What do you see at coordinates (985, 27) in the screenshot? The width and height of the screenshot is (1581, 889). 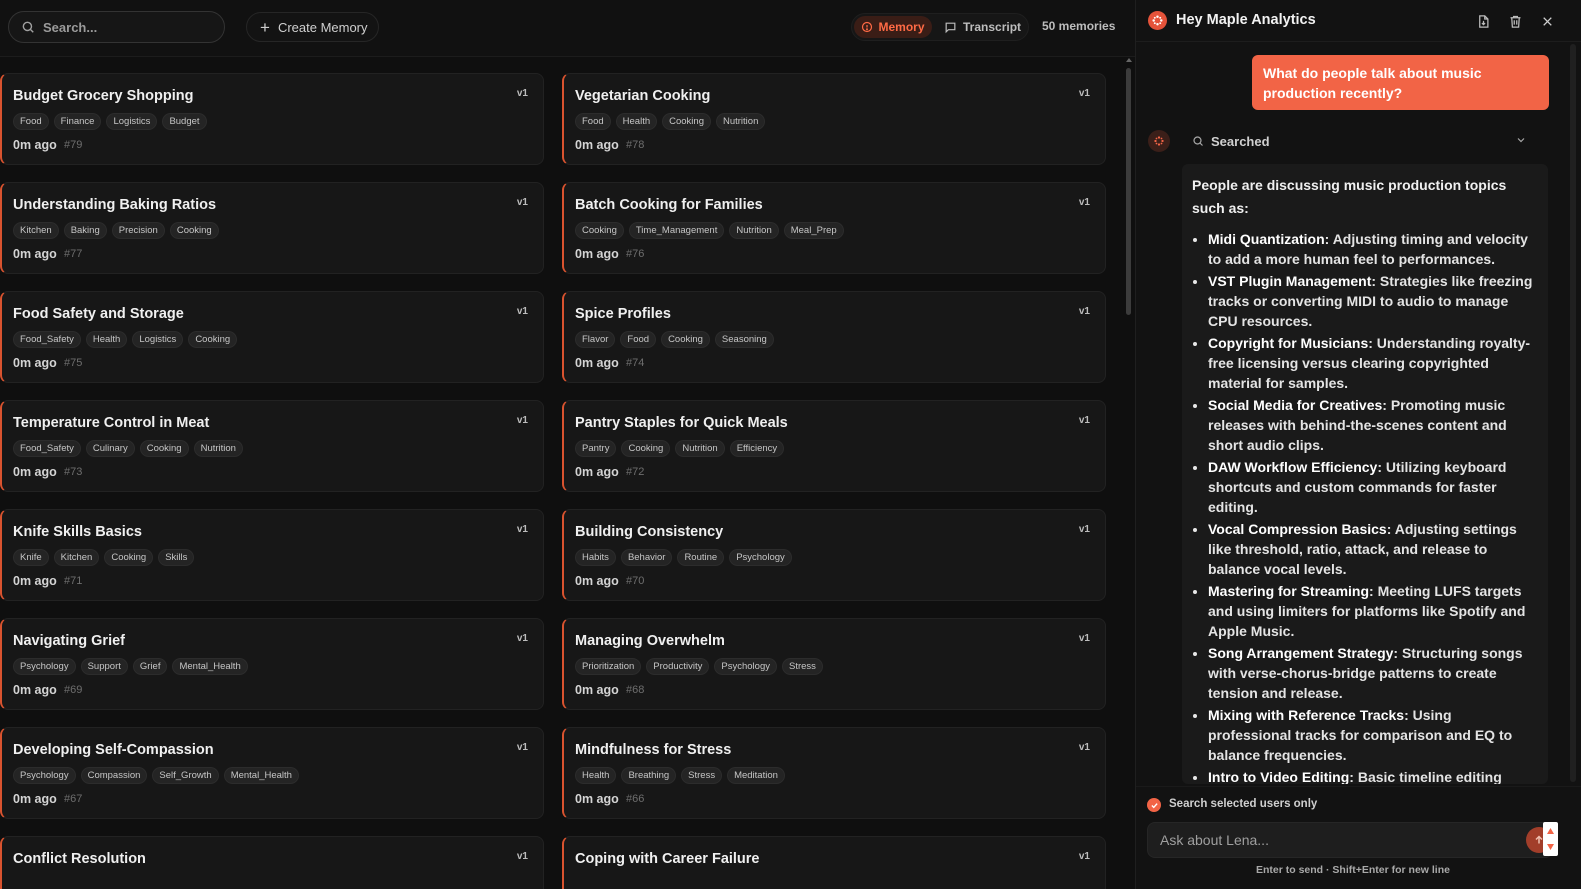 I see `tab-transcript: Transcript` at bounding box center [985, 27].